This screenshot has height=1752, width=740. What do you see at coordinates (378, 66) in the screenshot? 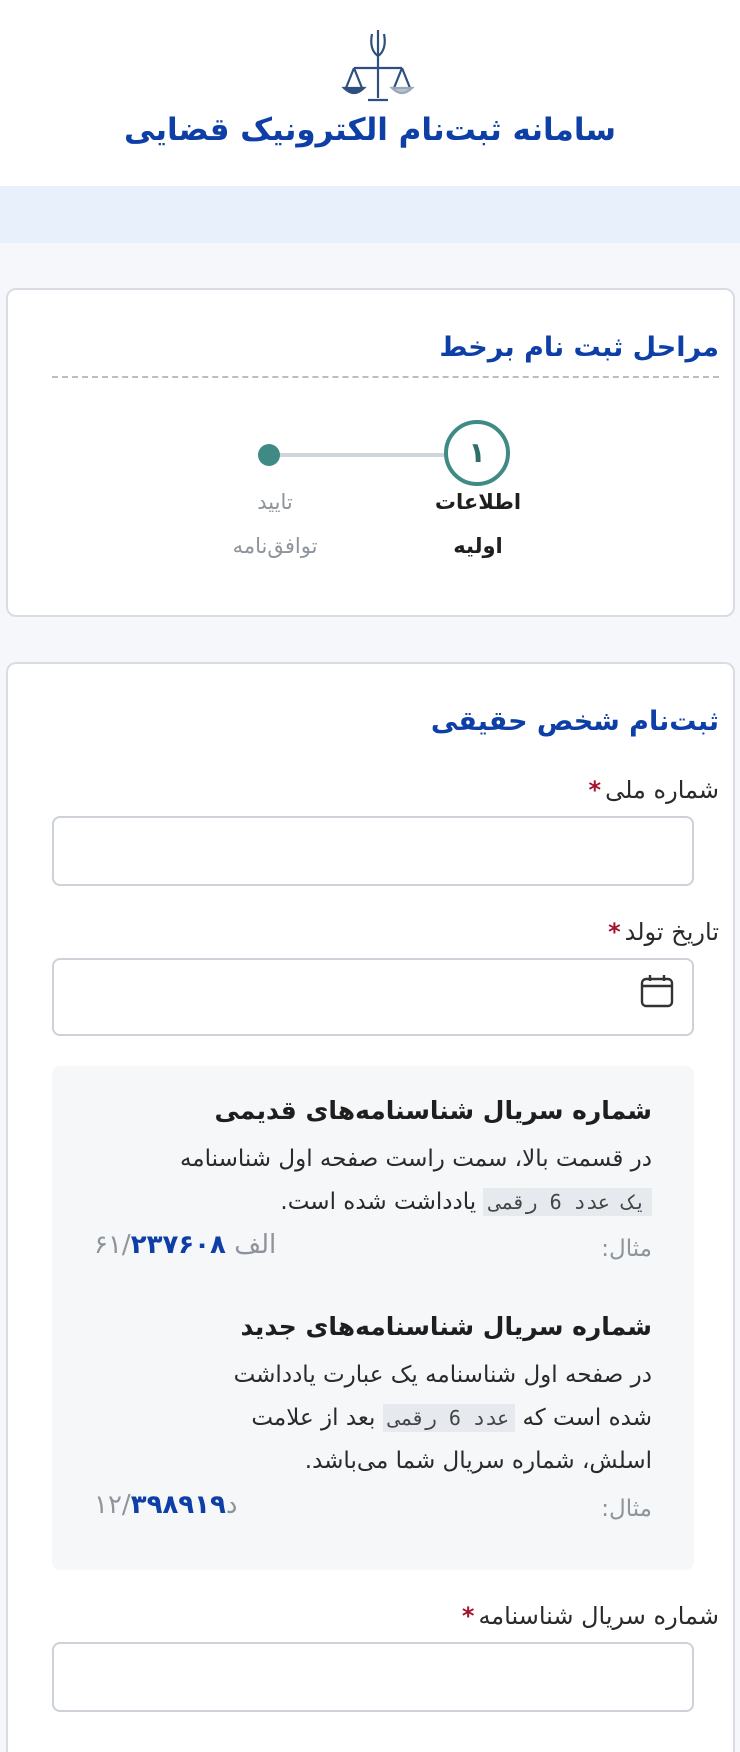
I see `judiciary-emblem-icon` at bounding box center [378, 66].